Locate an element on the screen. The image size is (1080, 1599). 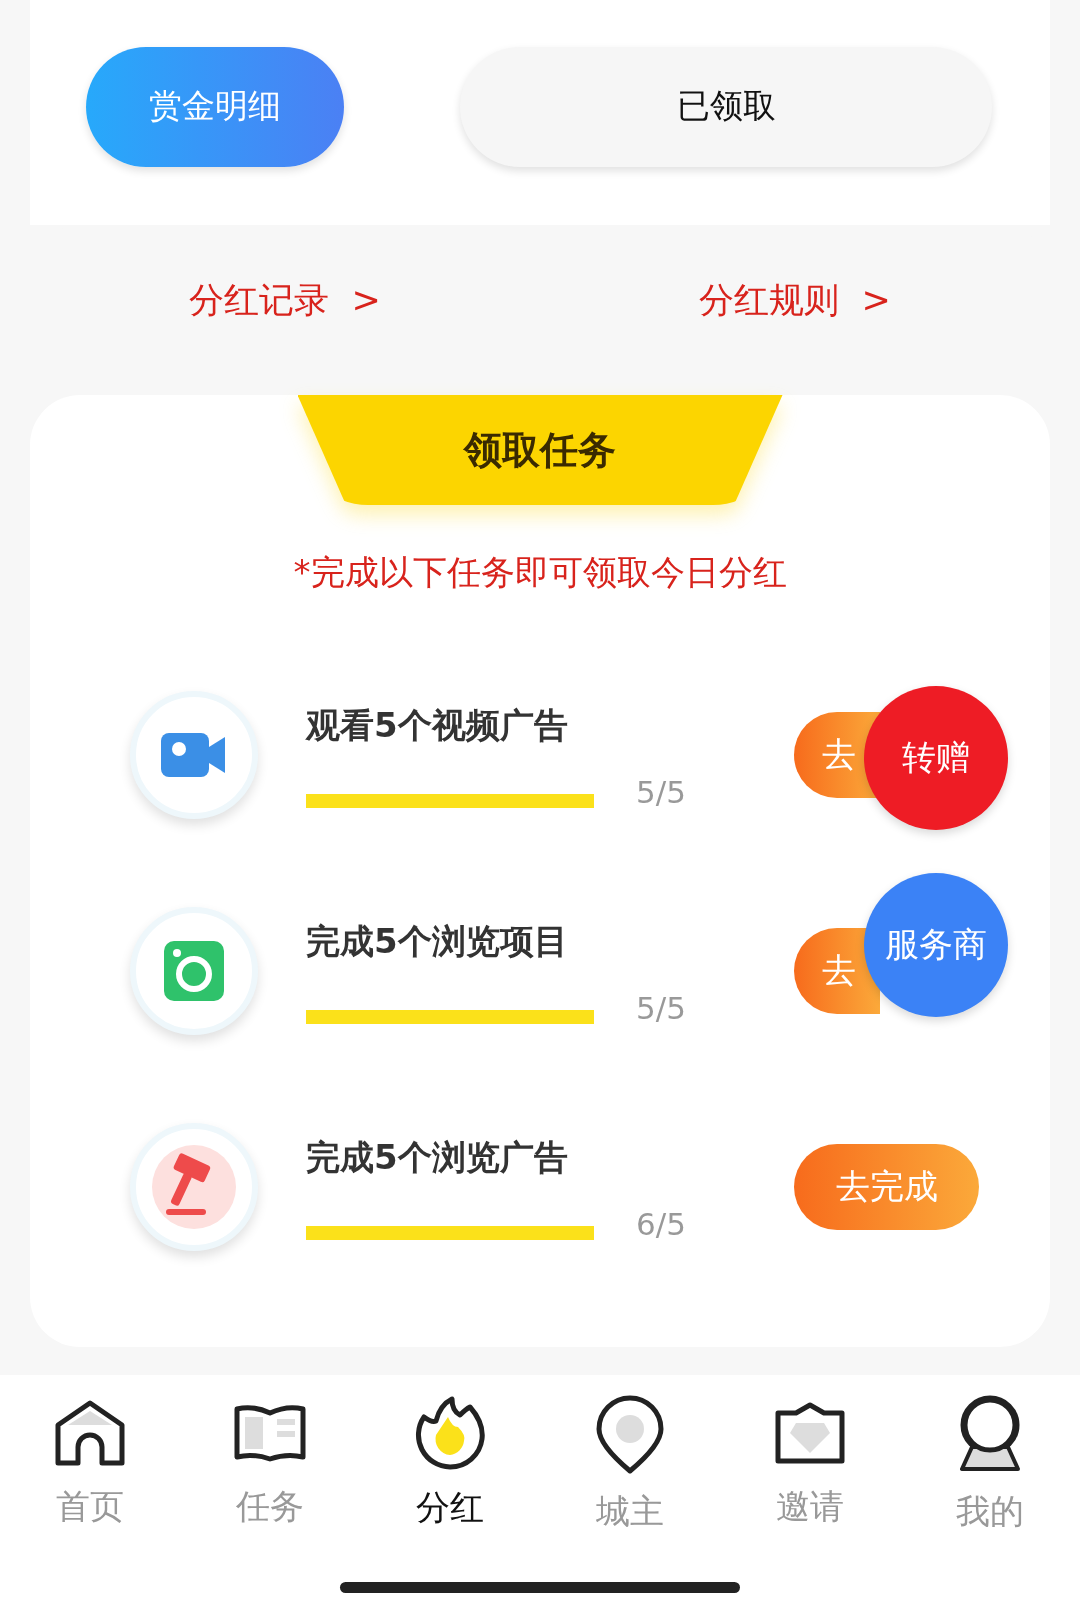
camera-icon is located at coordinates (194, 971).